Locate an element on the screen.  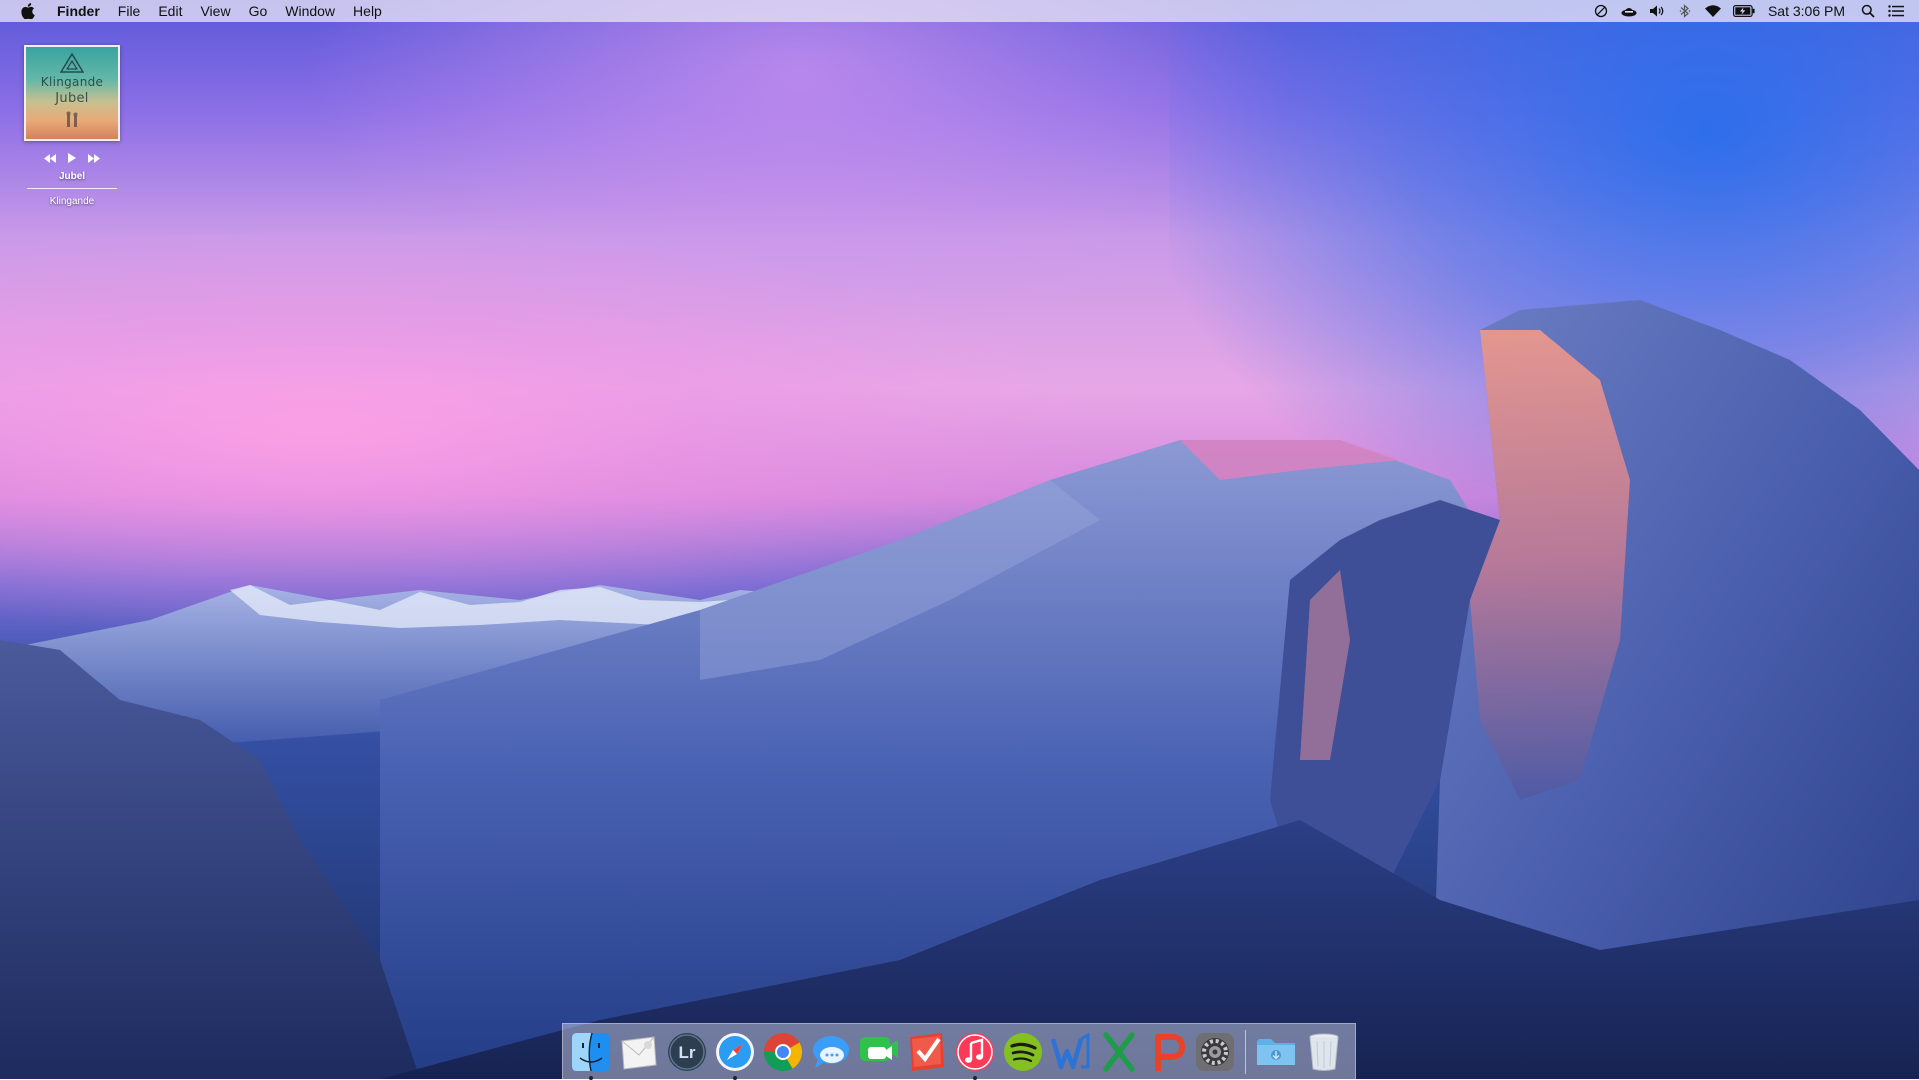
messages-icon is located at coordinates (831, 1051).